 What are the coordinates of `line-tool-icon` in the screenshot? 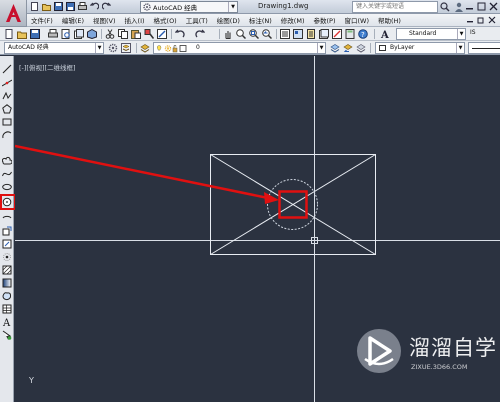 It's located at (7, 69).